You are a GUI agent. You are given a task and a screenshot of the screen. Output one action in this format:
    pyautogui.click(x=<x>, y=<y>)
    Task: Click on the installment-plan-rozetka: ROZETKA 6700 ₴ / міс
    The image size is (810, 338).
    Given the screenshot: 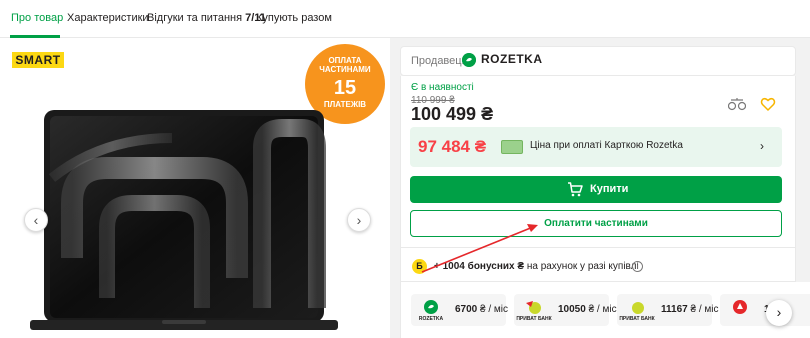 What is the action you would take?
    pyautogui.click(x=459, y=310)
    